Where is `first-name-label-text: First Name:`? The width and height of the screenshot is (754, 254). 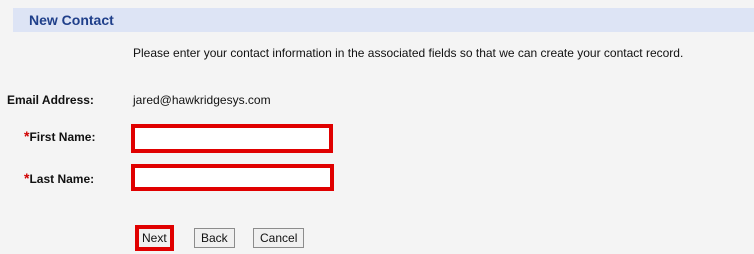
first-name-label-text: First Name: is located at coordinates (62, 137).